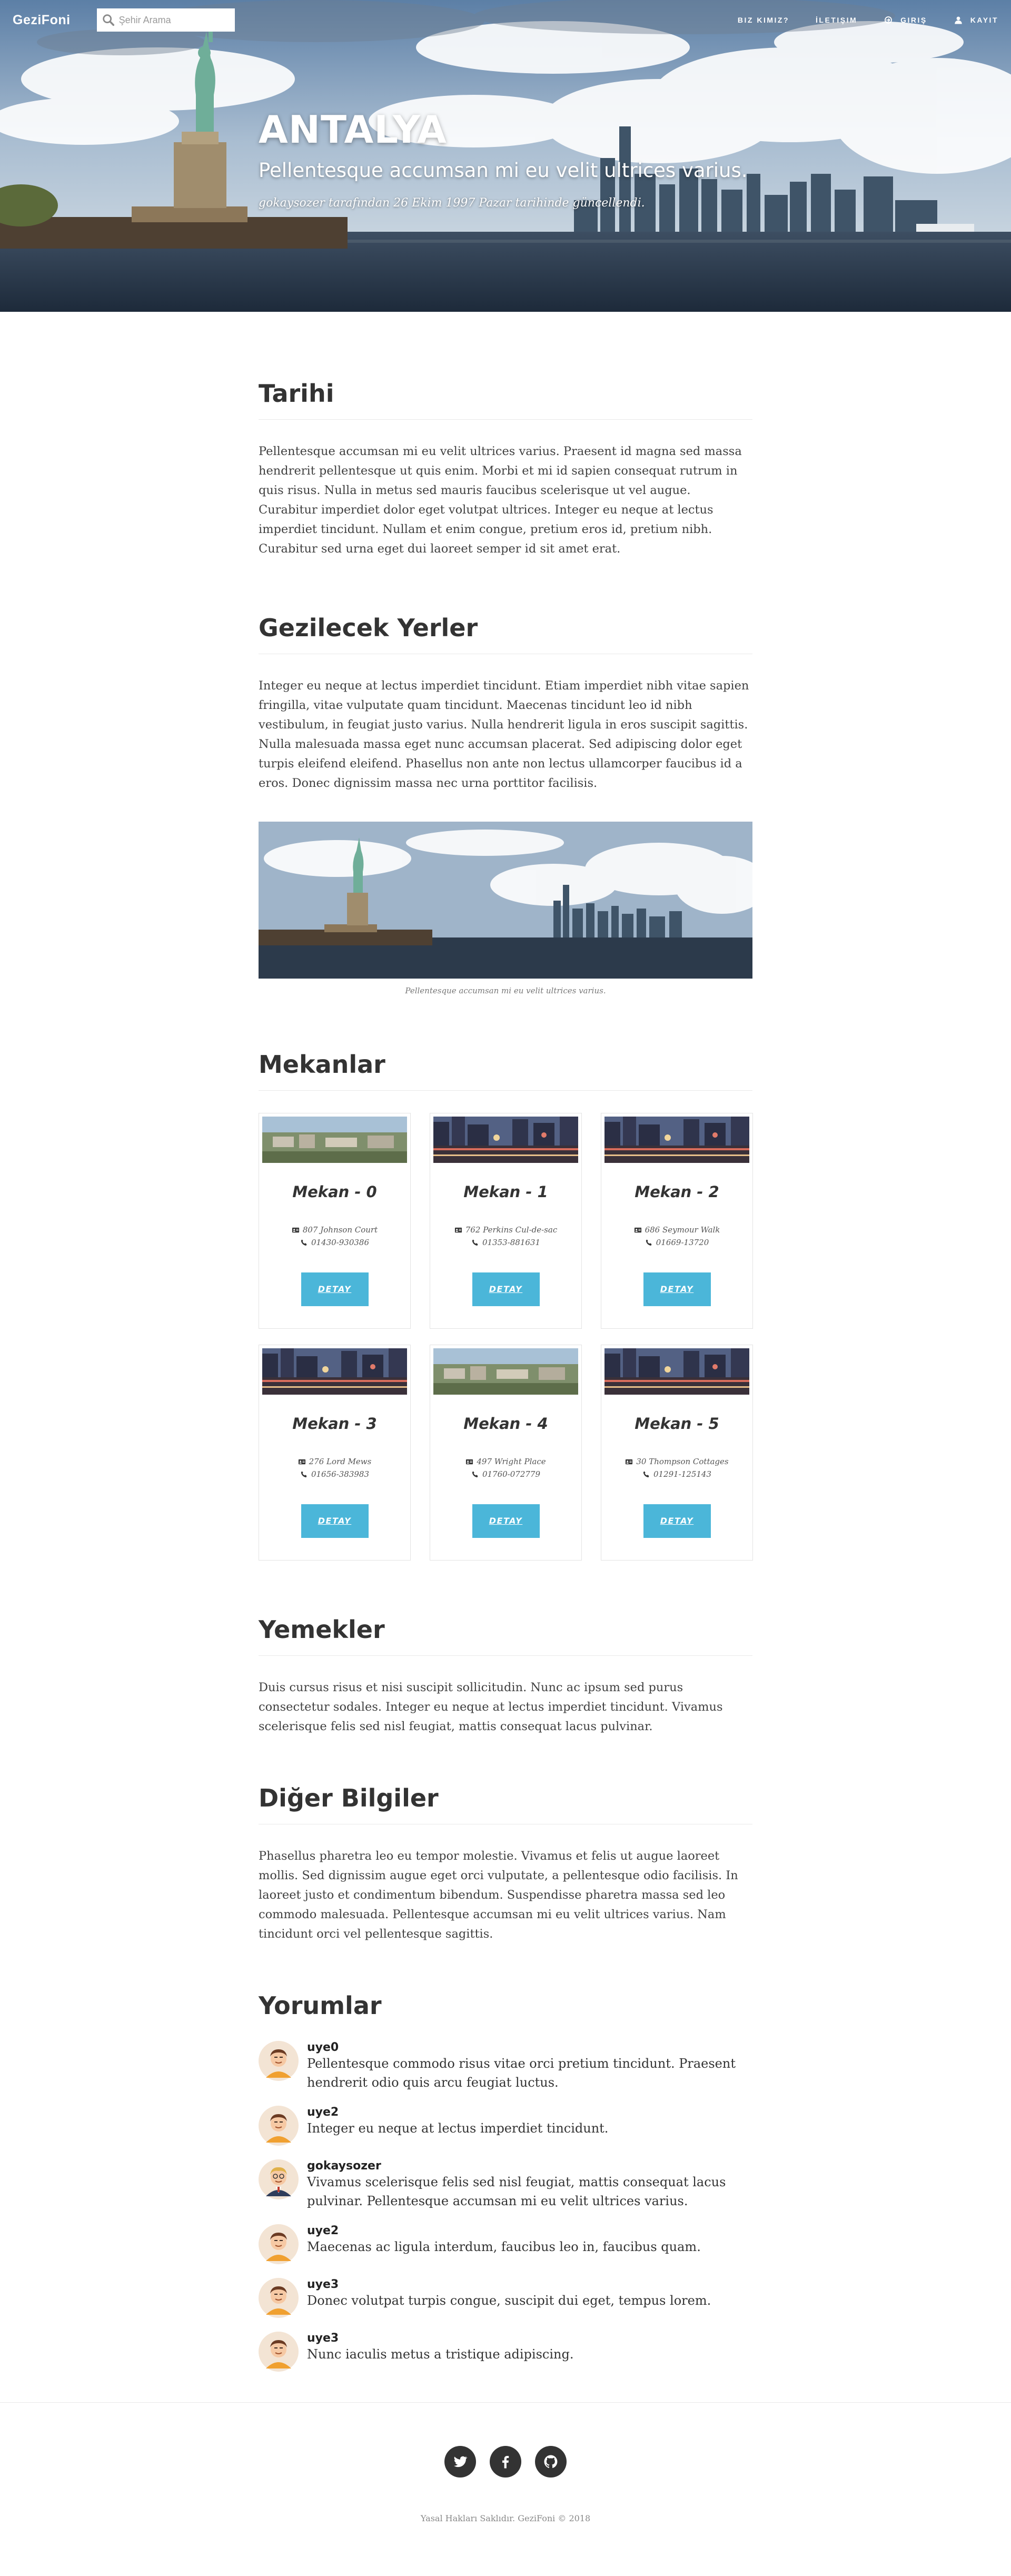  I want to click on mekan-phone-text: 01291-125143, so click(682, 1474).